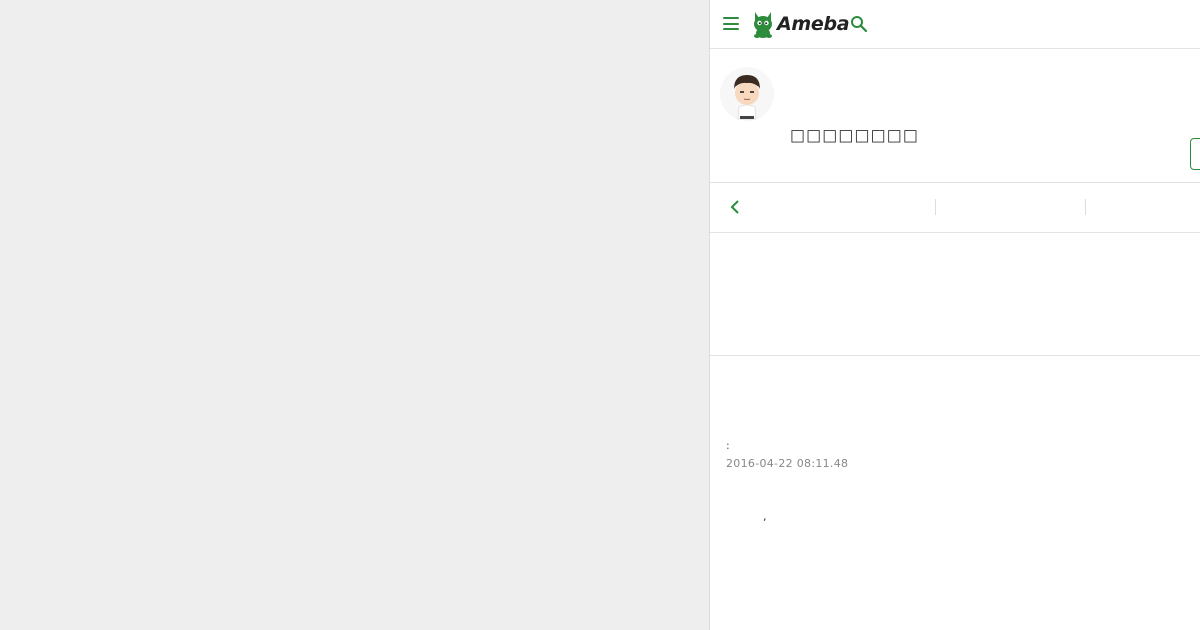 This screenshot has width=1200, height=630. What do you see at coordinates (747, 94) in the screenshot?
I see `user-avatar-icon` at bounding box center [747, 94].